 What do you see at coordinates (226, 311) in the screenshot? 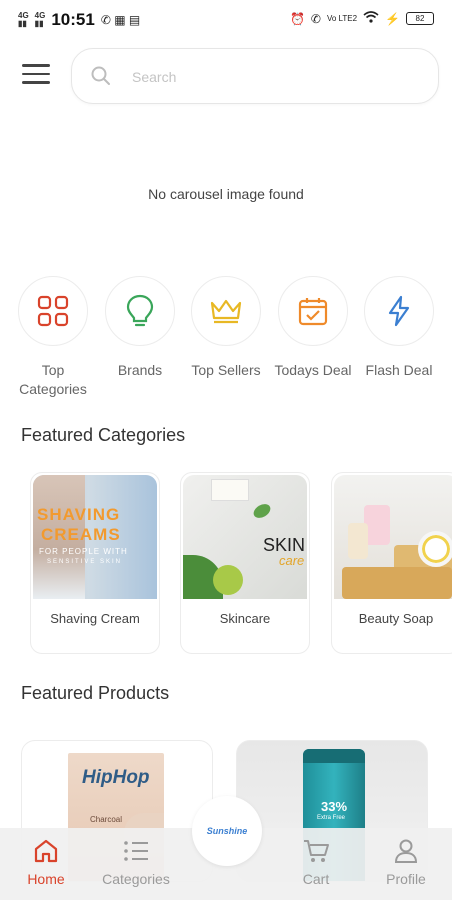
I see `crown-icon` at bounding box center [226, 311].